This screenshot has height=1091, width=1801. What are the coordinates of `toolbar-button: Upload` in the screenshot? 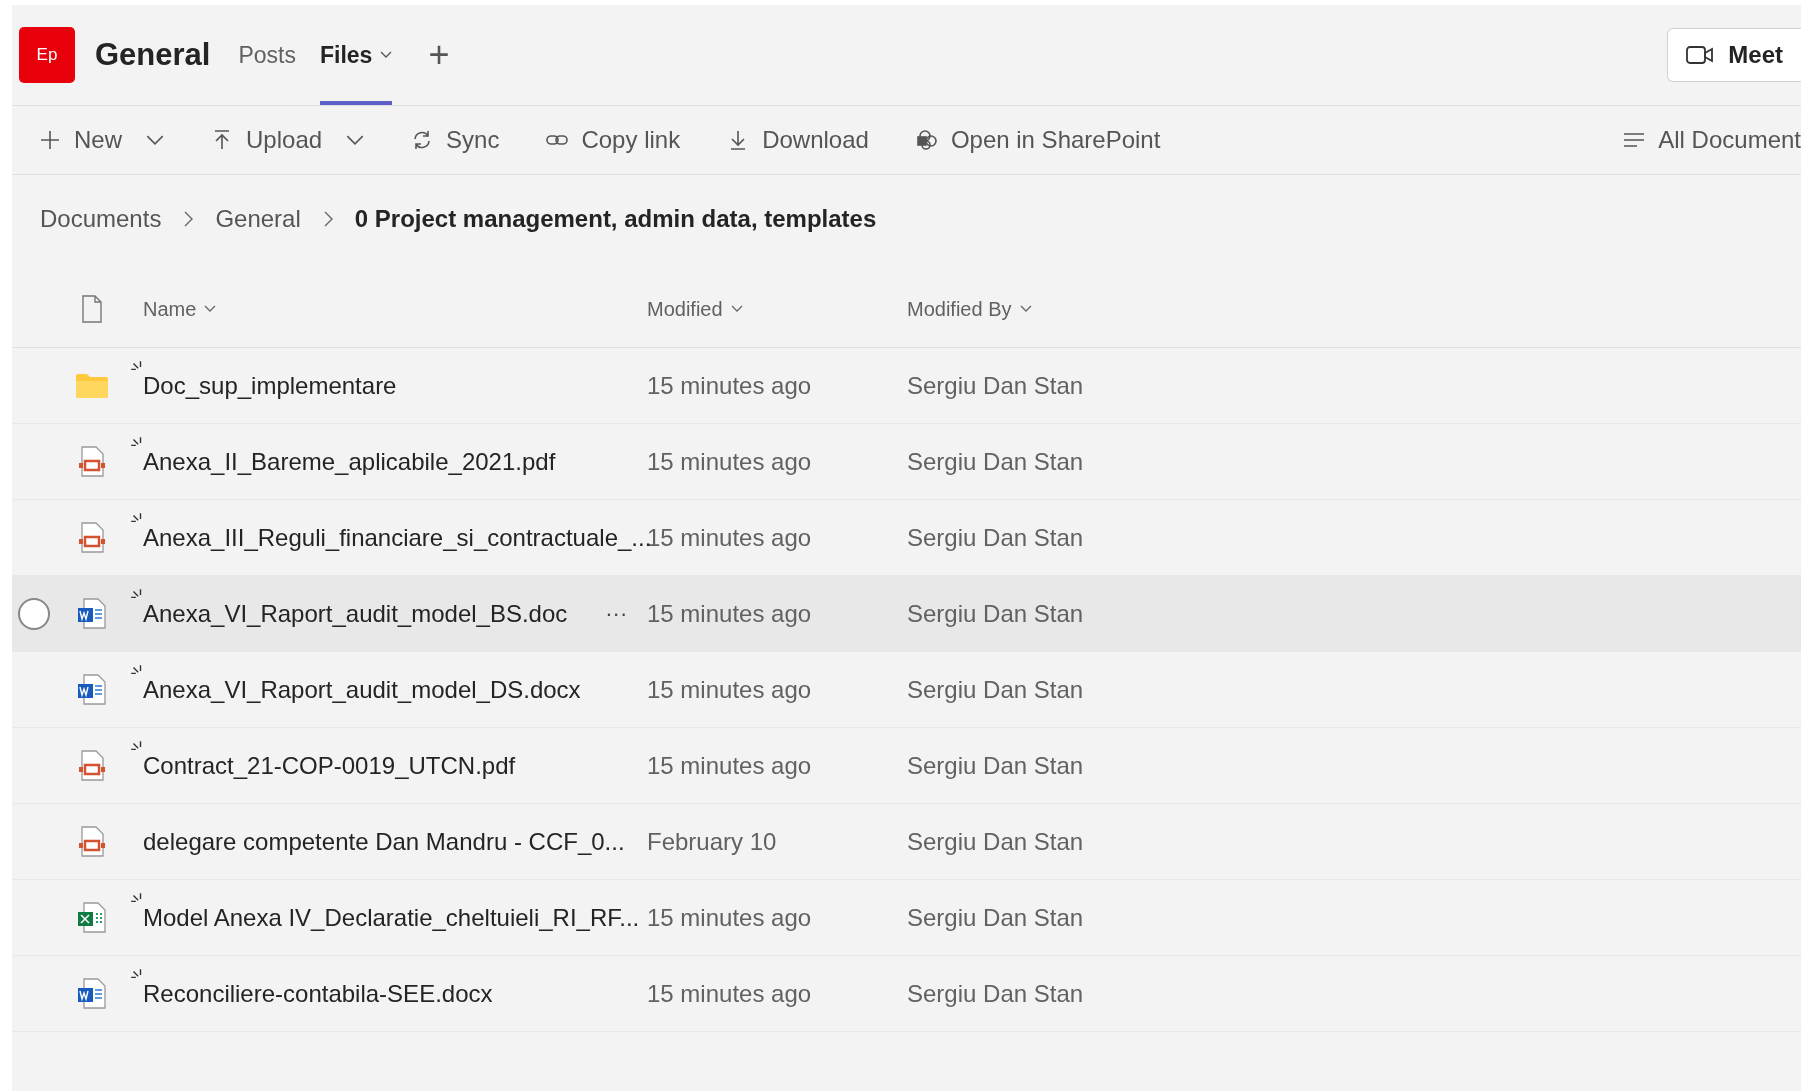 It's located at (287, 140).